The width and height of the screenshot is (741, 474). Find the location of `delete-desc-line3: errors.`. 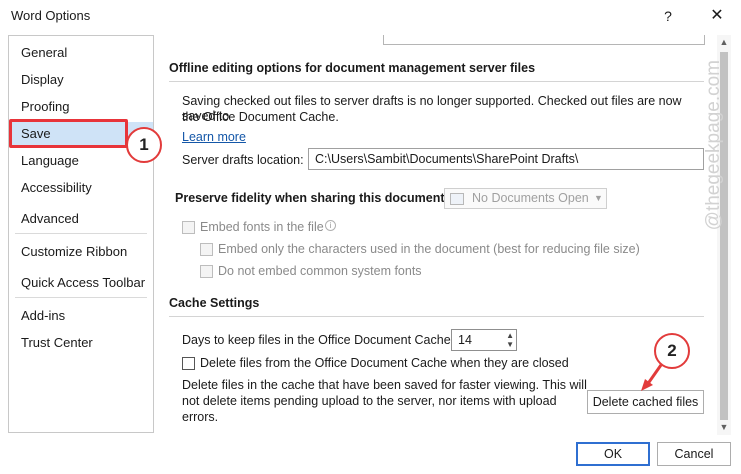

delete-desc-line3: errors. is located at coordinates (200, 417).